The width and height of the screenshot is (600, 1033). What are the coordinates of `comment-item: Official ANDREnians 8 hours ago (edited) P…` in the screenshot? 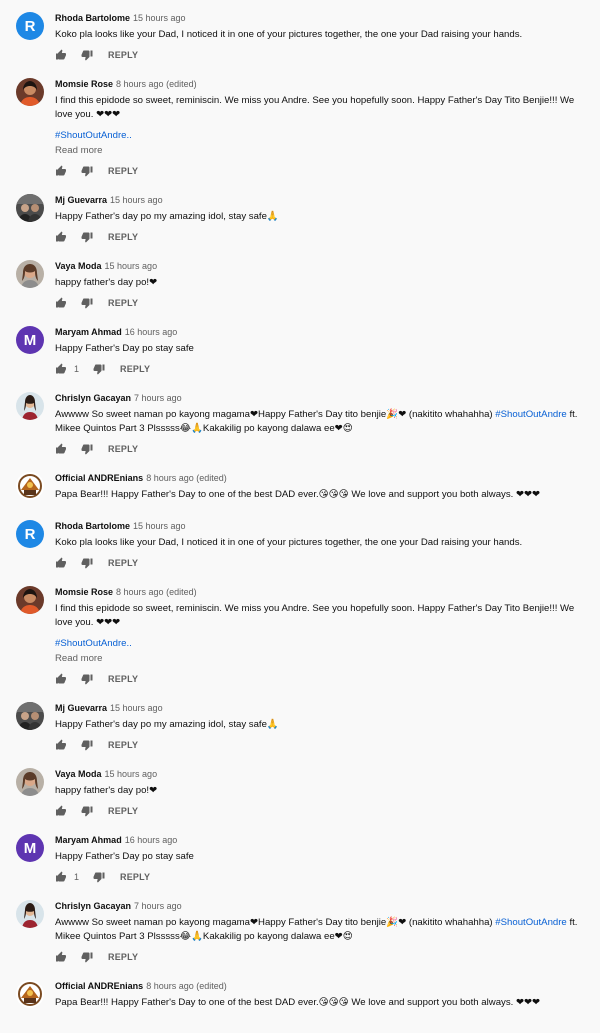 It's located at (300, 992).